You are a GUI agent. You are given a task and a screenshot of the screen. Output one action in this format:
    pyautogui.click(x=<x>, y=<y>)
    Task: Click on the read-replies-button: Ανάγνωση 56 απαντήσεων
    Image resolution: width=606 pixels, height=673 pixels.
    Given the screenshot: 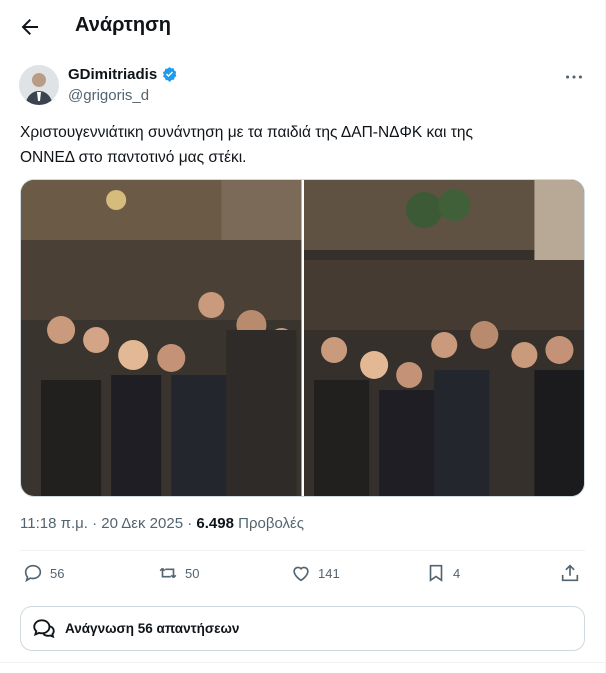 What is the action you would take?
    pyautogui.click(x=302, y=628)
    